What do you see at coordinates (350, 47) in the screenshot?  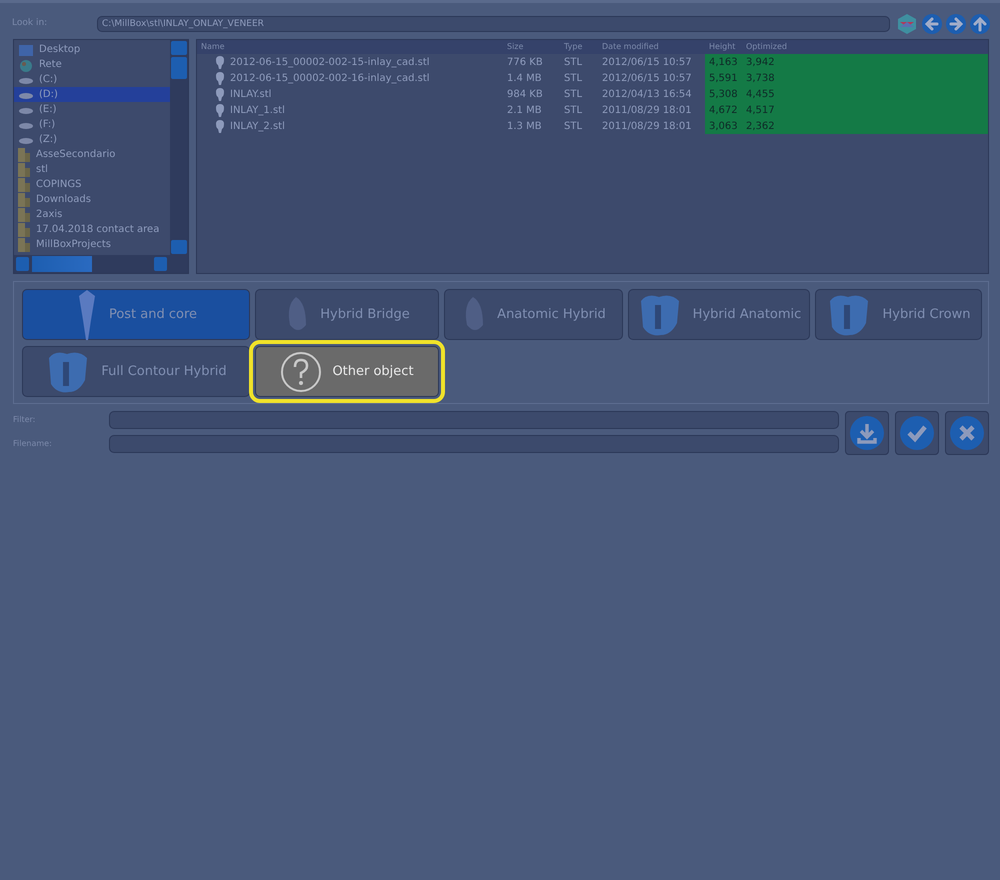 I see `column-header: Name` at bounding box center [350, 47].